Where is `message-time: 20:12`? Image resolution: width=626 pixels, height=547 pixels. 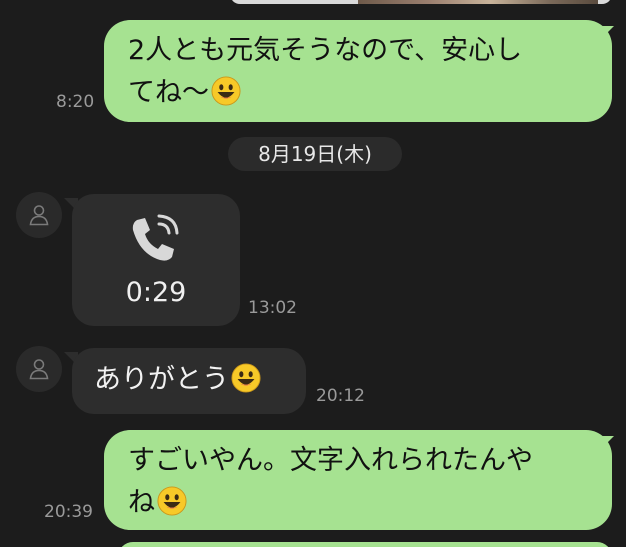
message-time: 20:12 is located at coordinates (340, 396).